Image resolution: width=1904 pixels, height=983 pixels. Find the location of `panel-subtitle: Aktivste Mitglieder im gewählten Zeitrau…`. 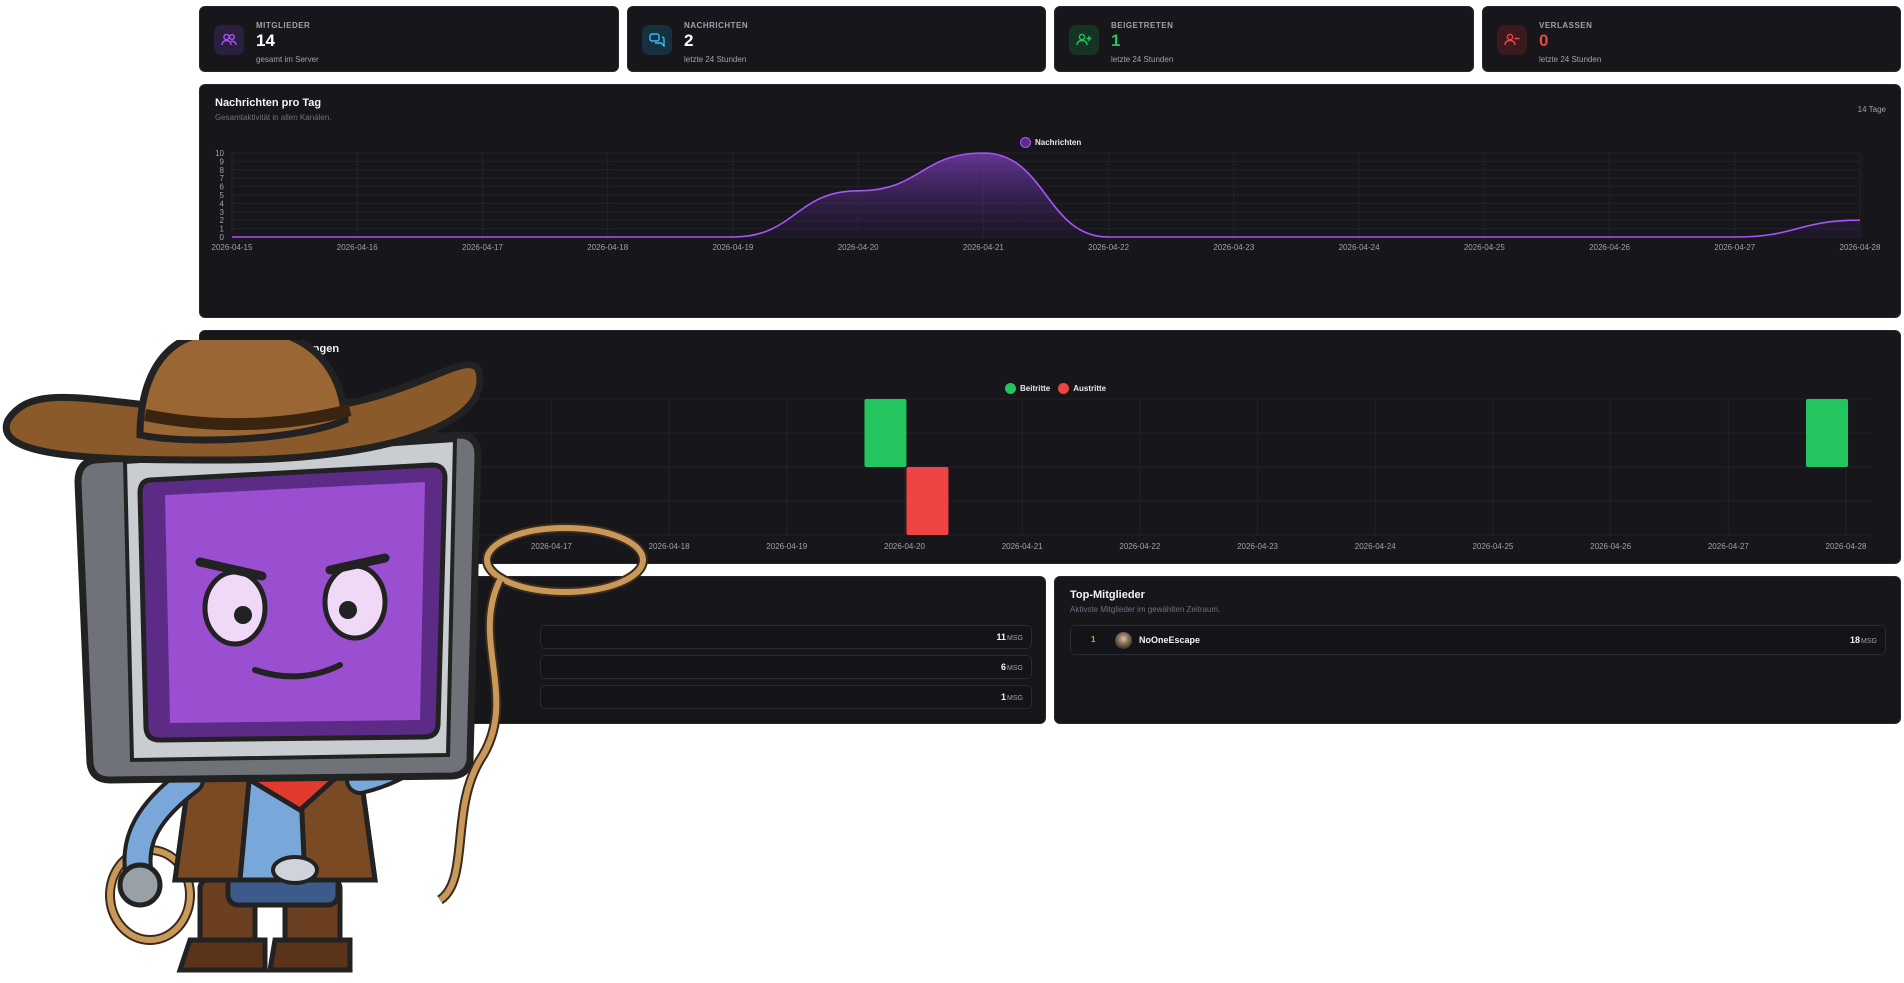

panel-subtitle: Aktivste Mitglieder im gewählten Zeitrau… is located at coordinates (1145, 609).